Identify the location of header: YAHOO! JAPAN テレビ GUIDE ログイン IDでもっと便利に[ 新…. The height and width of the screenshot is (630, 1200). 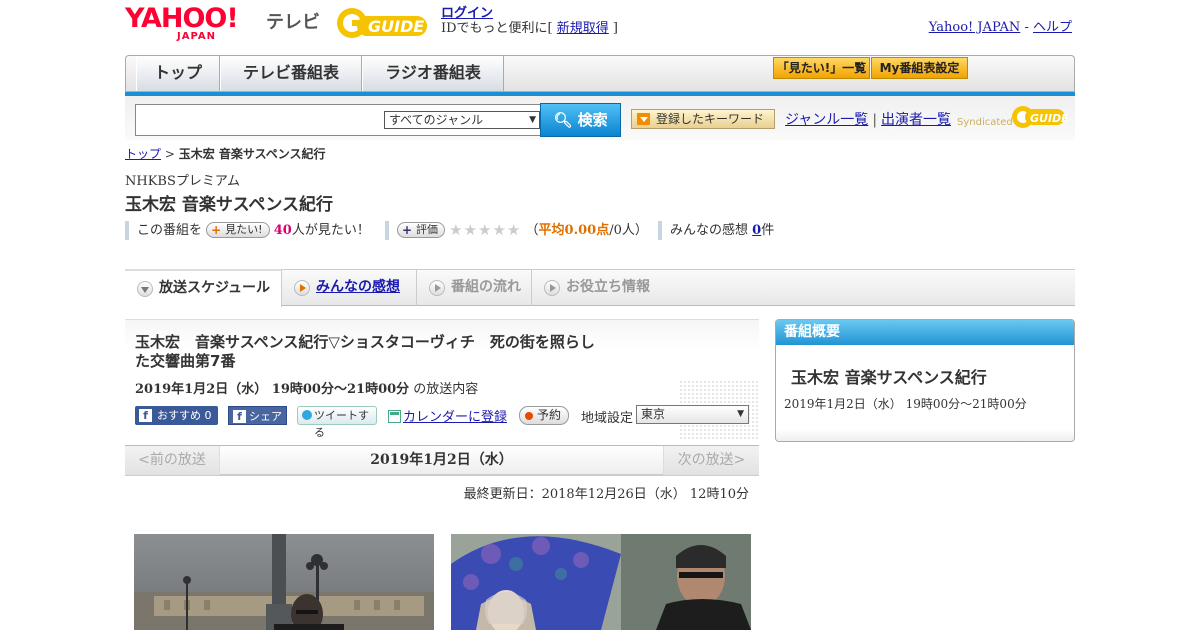
(600, 25).